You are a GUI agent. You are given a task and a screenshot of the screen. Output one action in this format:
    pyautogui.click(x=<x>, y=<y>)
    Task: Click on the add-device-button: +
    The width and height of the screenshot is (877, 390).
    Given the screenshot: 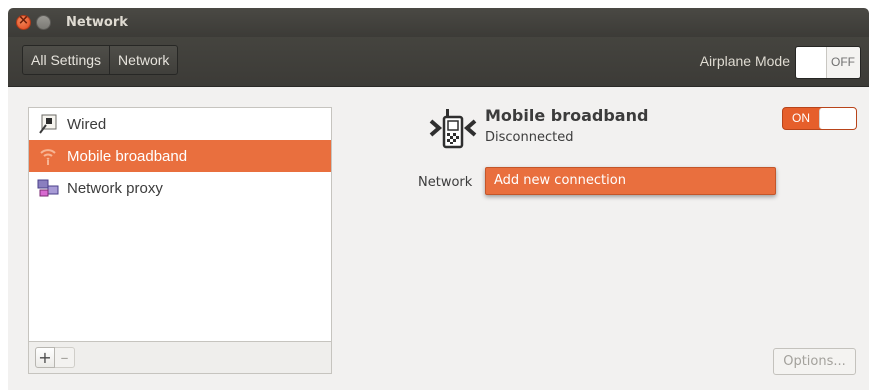 What is the action you would take?
    pyautogui.click(x=45, y=357)
    